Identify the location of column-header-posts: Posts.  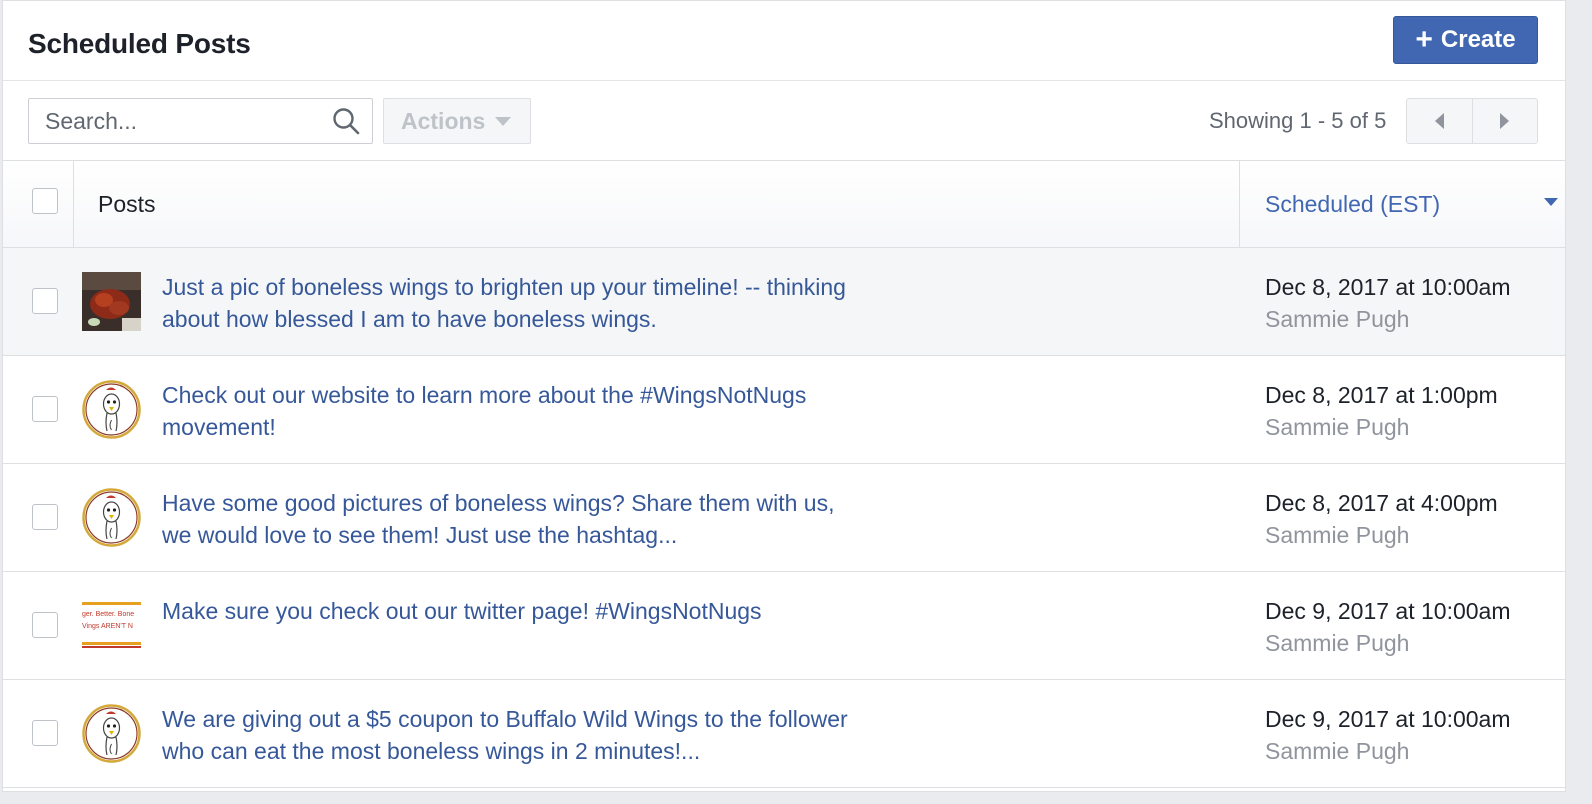
(127, 204).